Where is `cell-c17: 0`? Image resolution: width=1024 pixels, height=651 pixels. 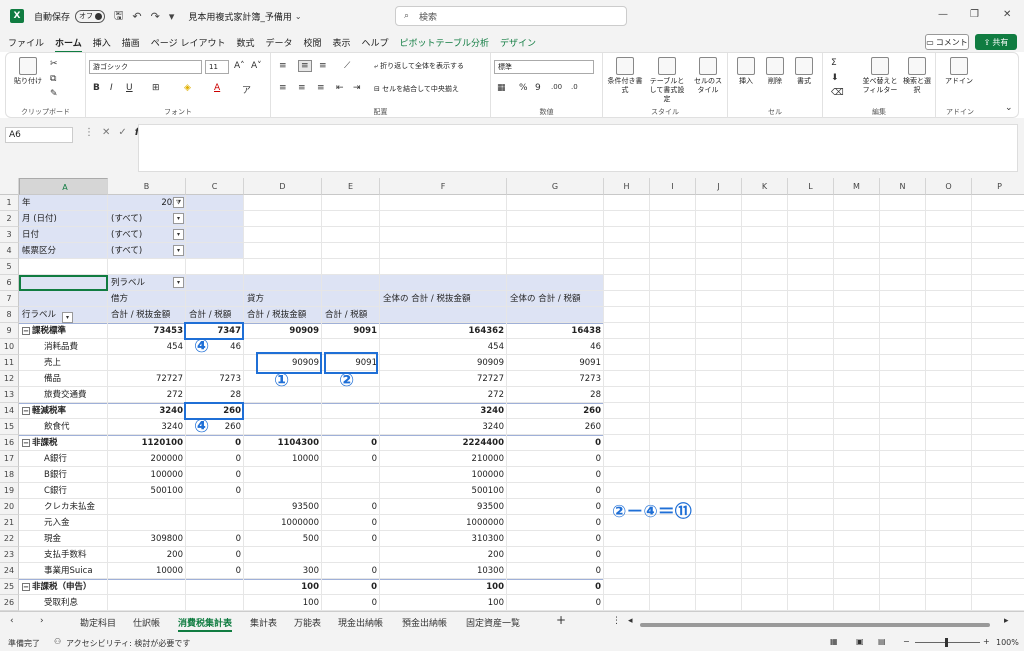
cell-c17: 0 is located at coordinates (215, 459).